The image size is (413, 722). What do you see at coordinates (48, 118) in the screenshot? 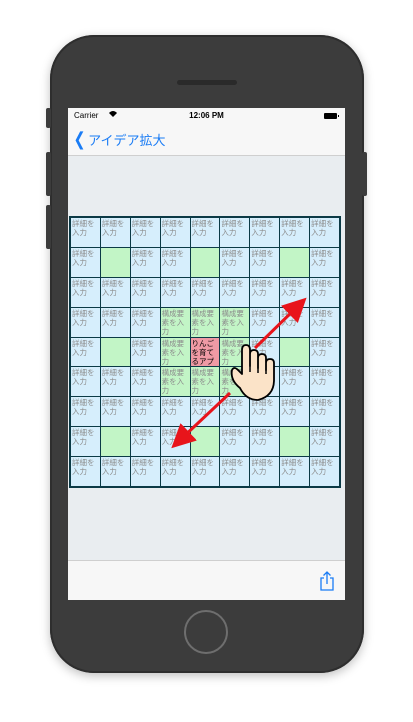
I see `mute-switch` at bounding box center [48, 118].